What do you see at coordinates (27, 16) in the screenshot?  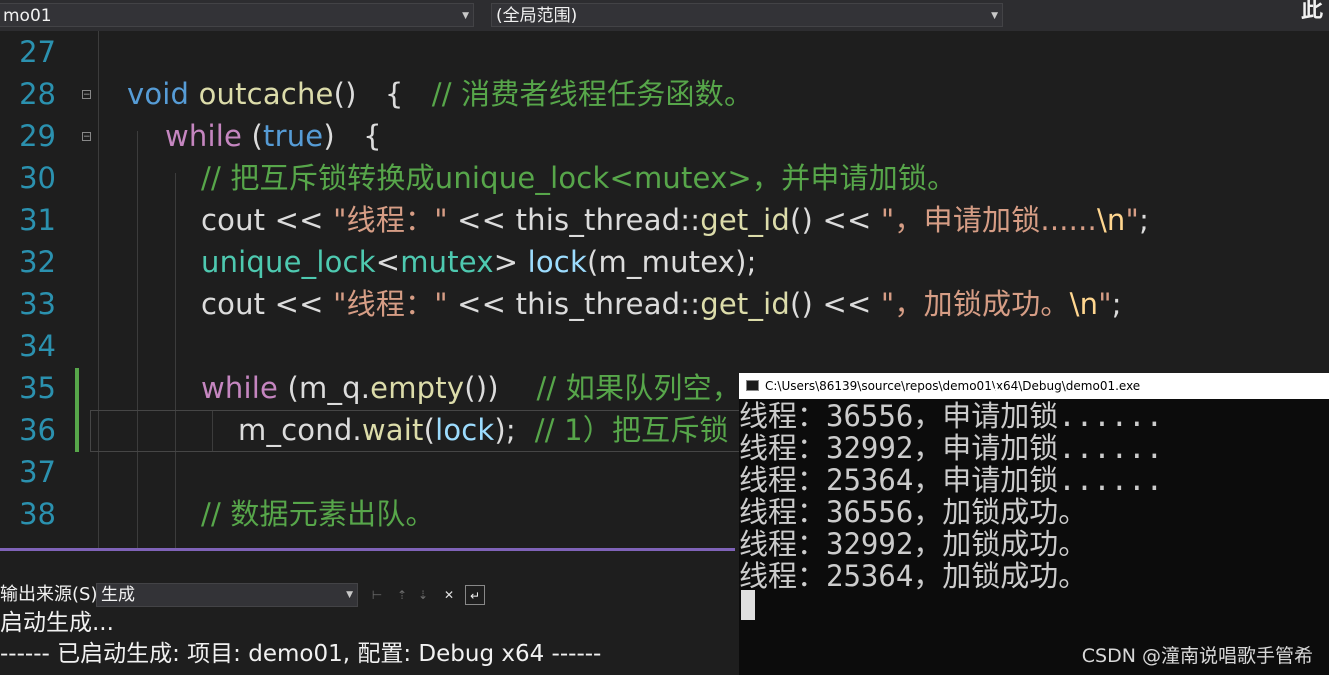 I see `project-dropdown-value: mo01` at bounding box center [27, 16].